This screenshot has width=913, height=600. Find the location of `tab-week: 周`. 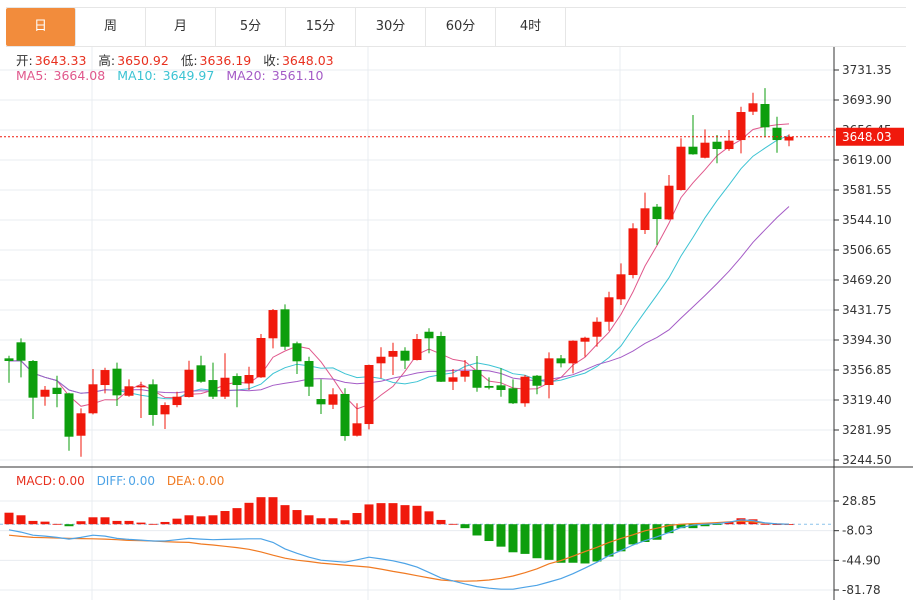

tab-week: 周 is located at coordinates (111, 27).